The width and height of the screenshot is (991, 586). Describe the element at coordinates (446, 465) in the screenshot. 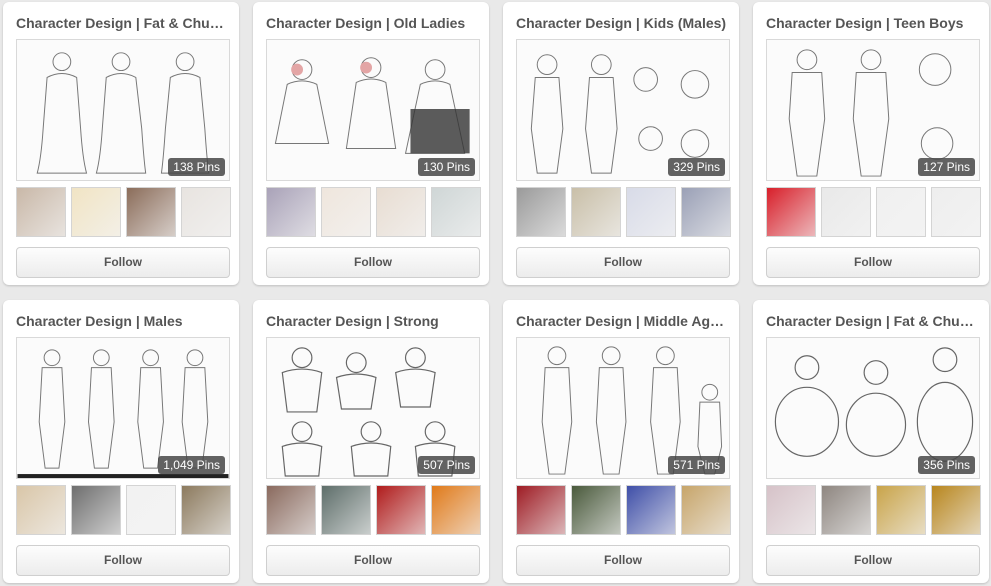

I see `pin-count-badge: 507 Pins` at that location.